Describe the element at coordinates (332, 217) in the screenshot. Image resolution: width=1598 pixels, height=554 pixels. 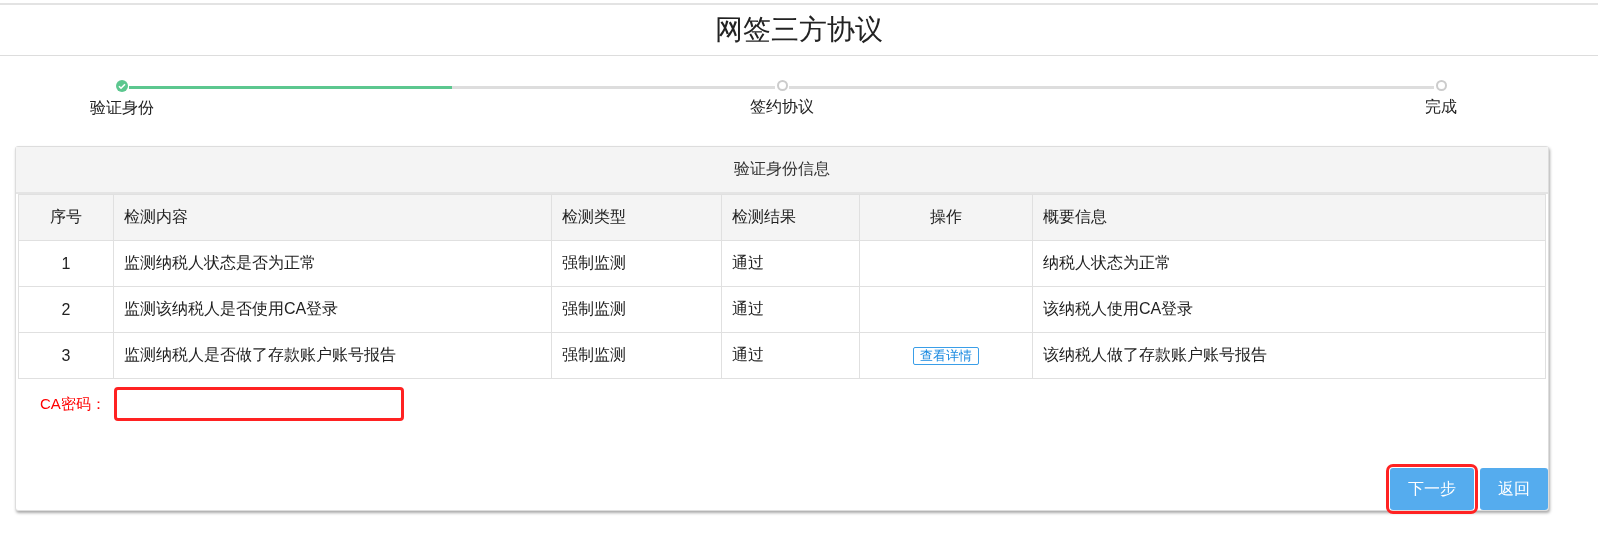
I see `column-header: 检测内容` at that location.